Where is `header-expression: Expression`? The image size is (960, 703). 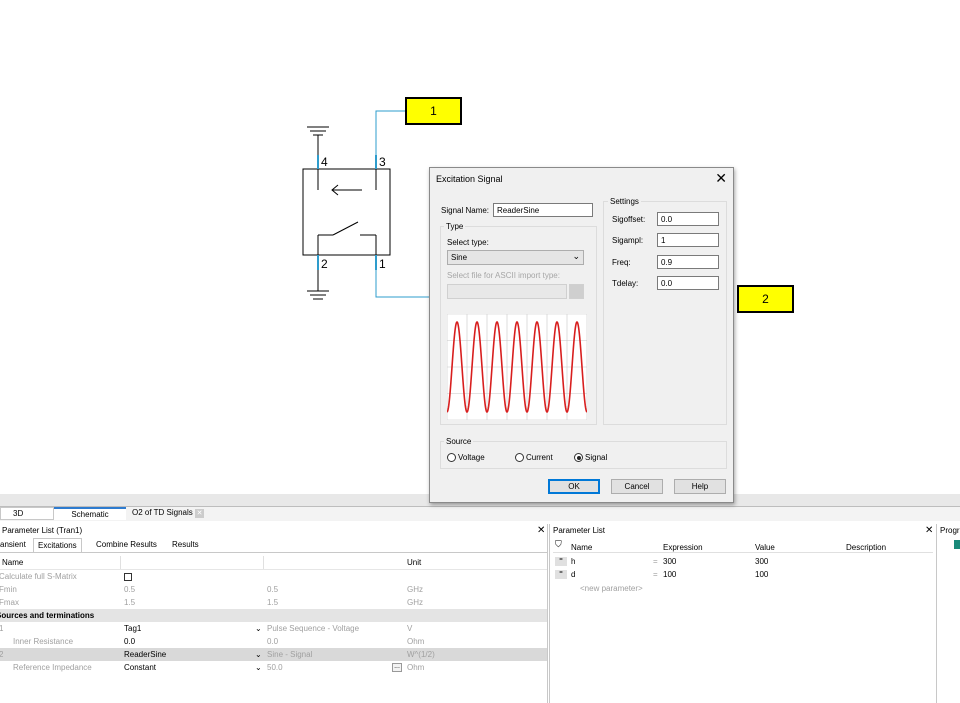
header-expression: Expression is located at coordinates (683, 547).